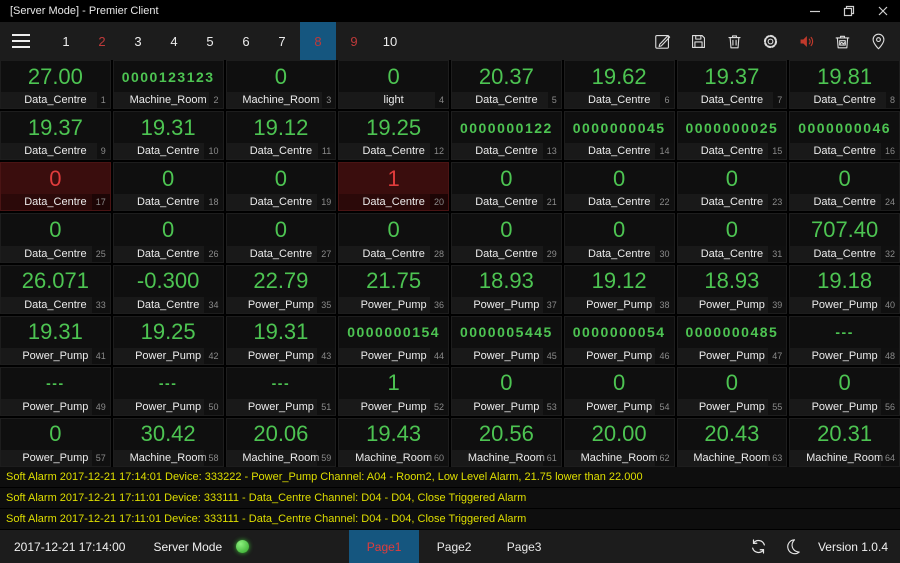 This screenshot has width=900, height=563. Describe the element at coordinates (281, 289) in the screenshot. I see `grid-cell: 22.79 Power_Pump 35` at that location.